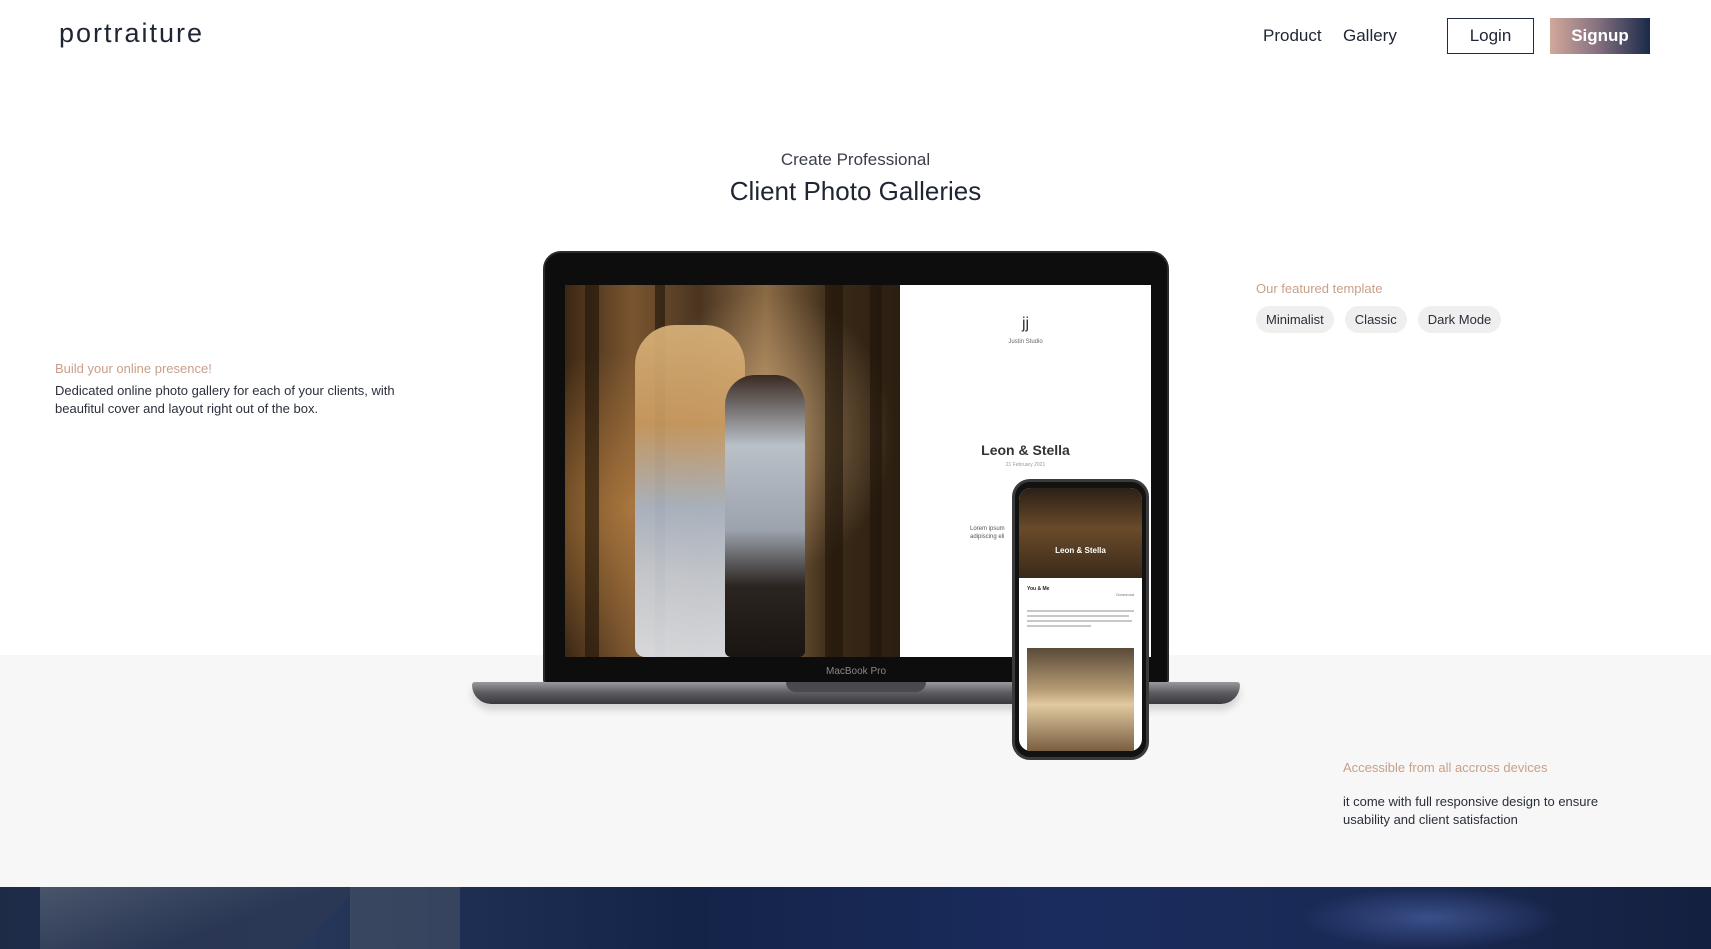 This screenshot has width=1711, height=949. What do you see at coordinates (1025, 342) in the screenshot?
I see `template-studio: Justin Studio` at bounding box center [1025, 342].